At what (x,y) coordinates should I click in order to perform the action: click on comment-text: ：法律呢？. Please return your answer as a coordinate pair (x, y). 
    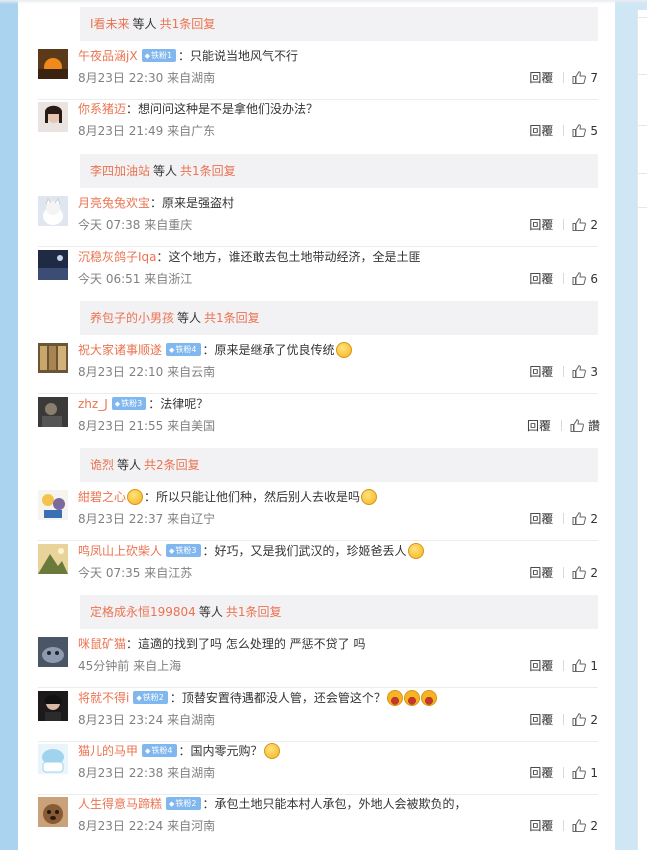
    Looking at the image, I should click on (178, 404).